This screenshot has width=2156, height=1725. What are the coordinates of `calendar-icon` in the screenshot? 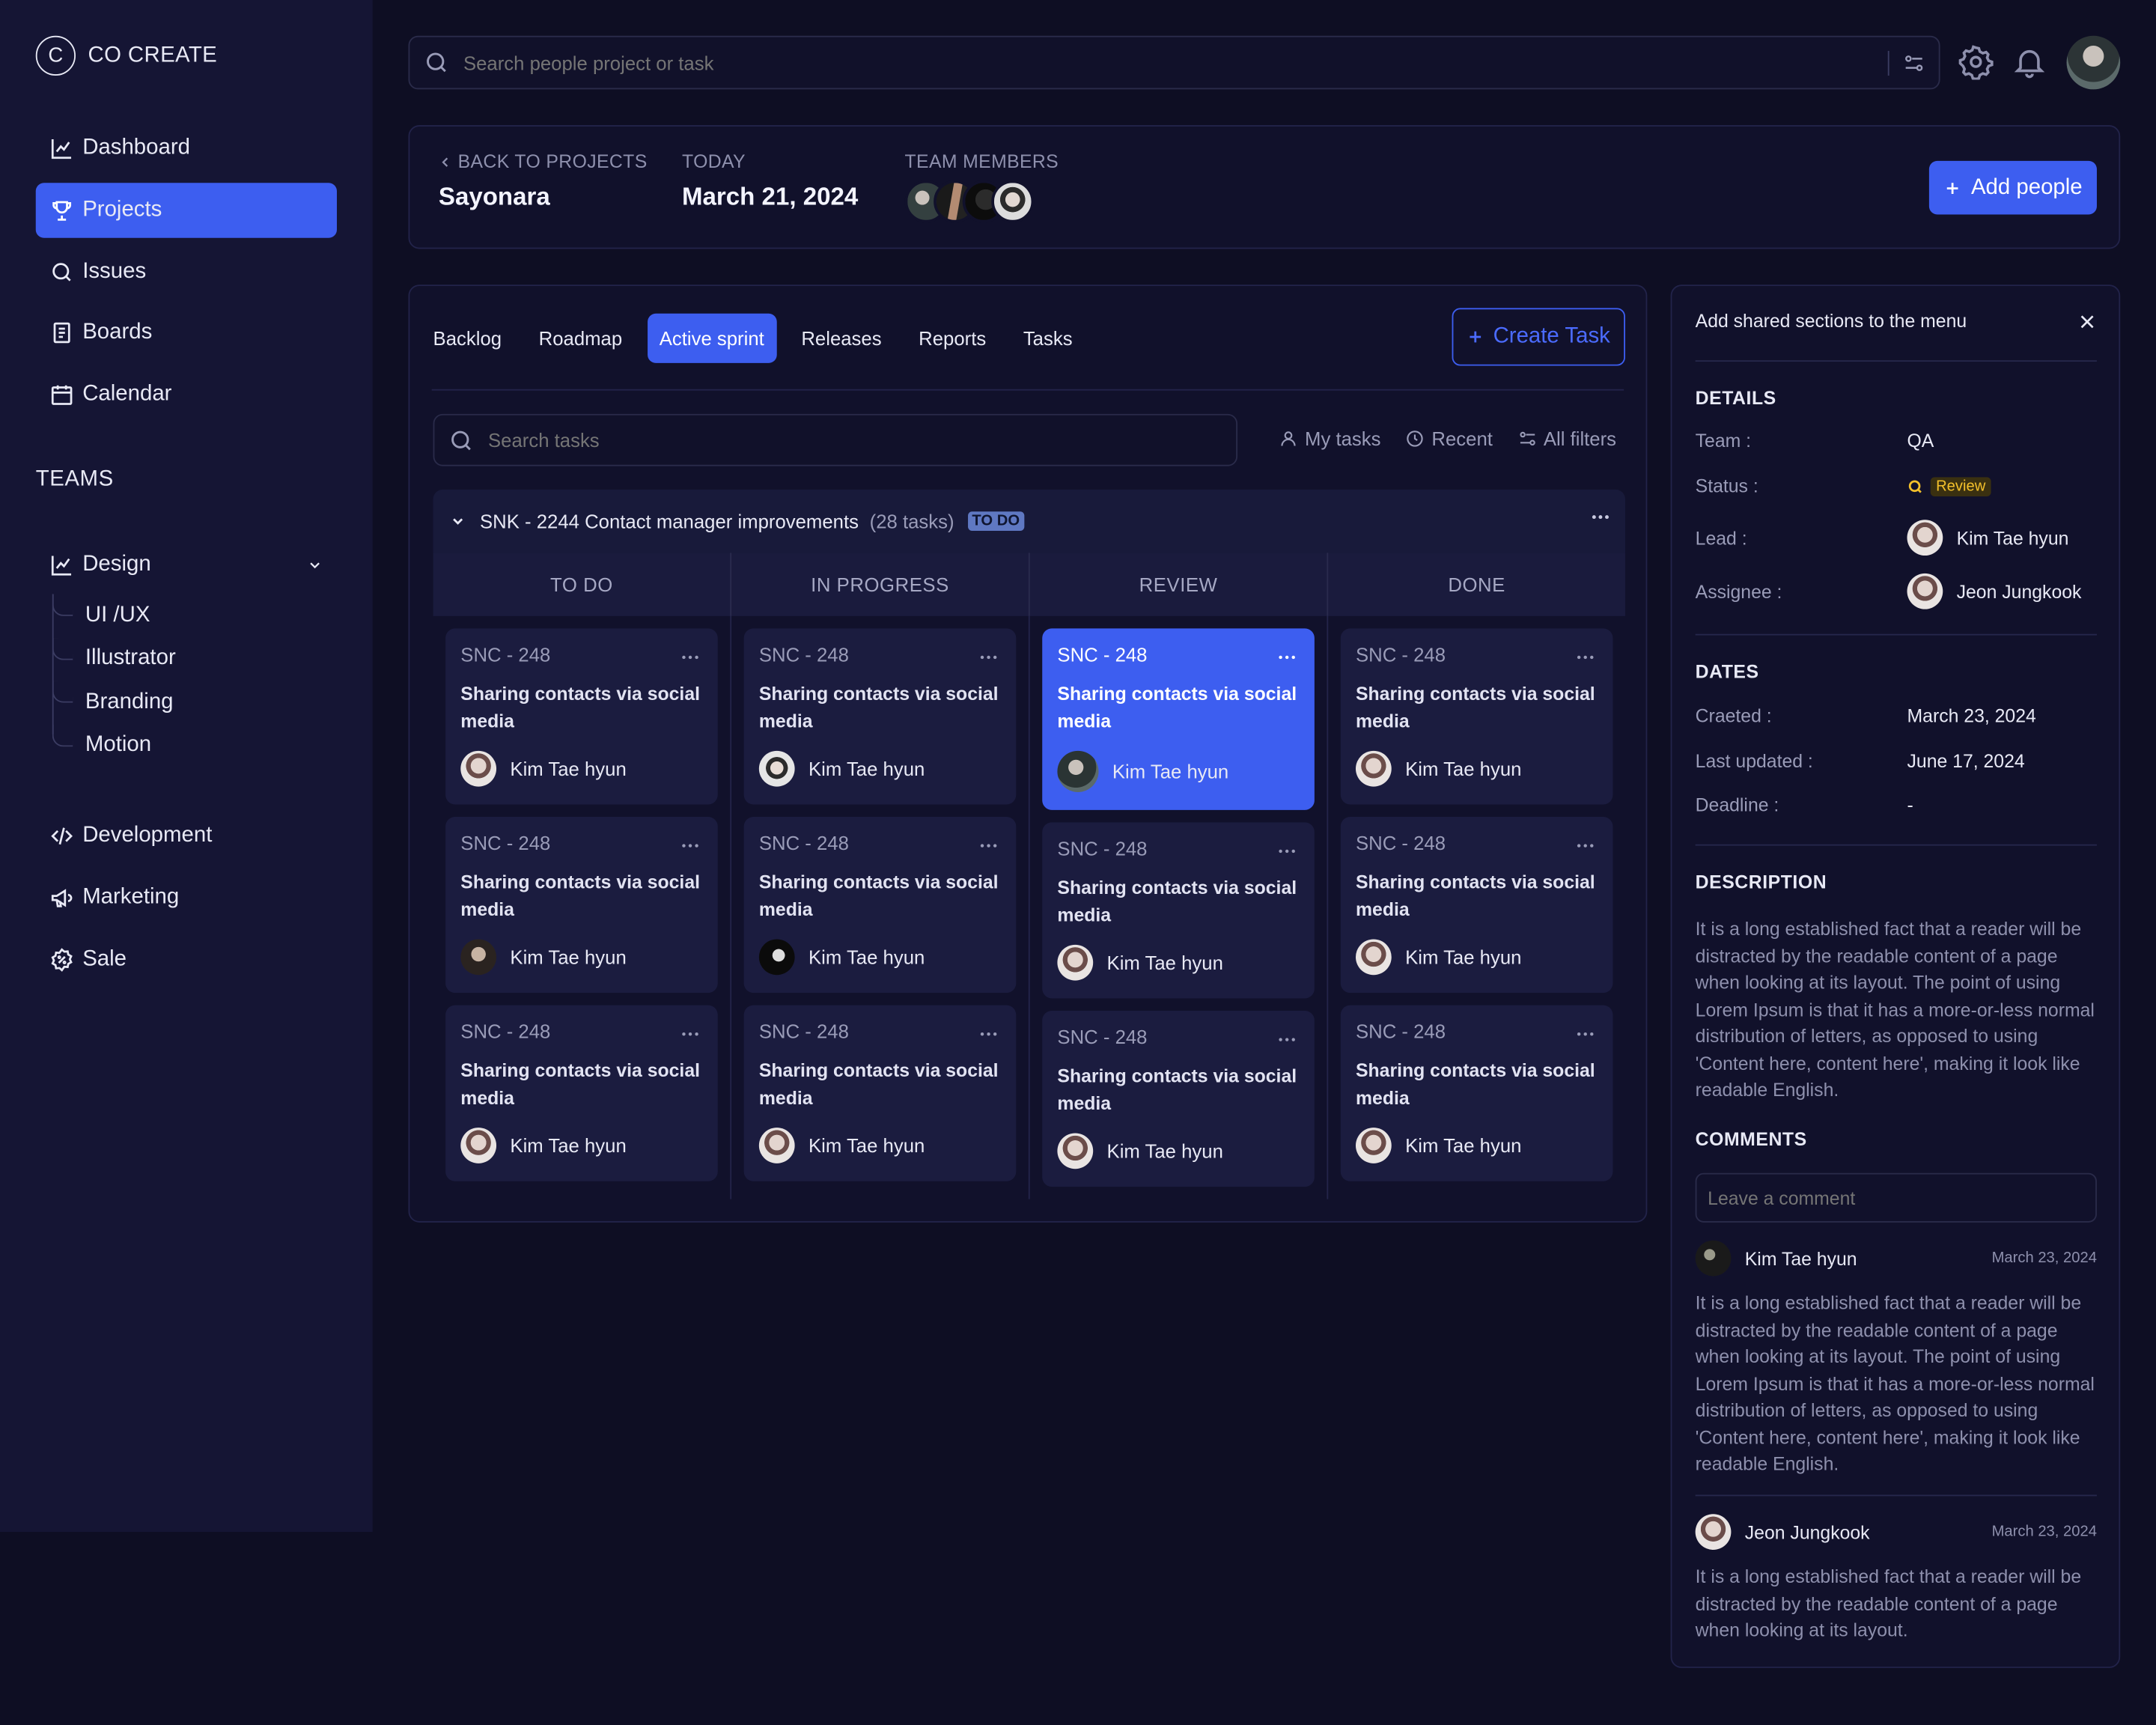 It's located at (62, 396).